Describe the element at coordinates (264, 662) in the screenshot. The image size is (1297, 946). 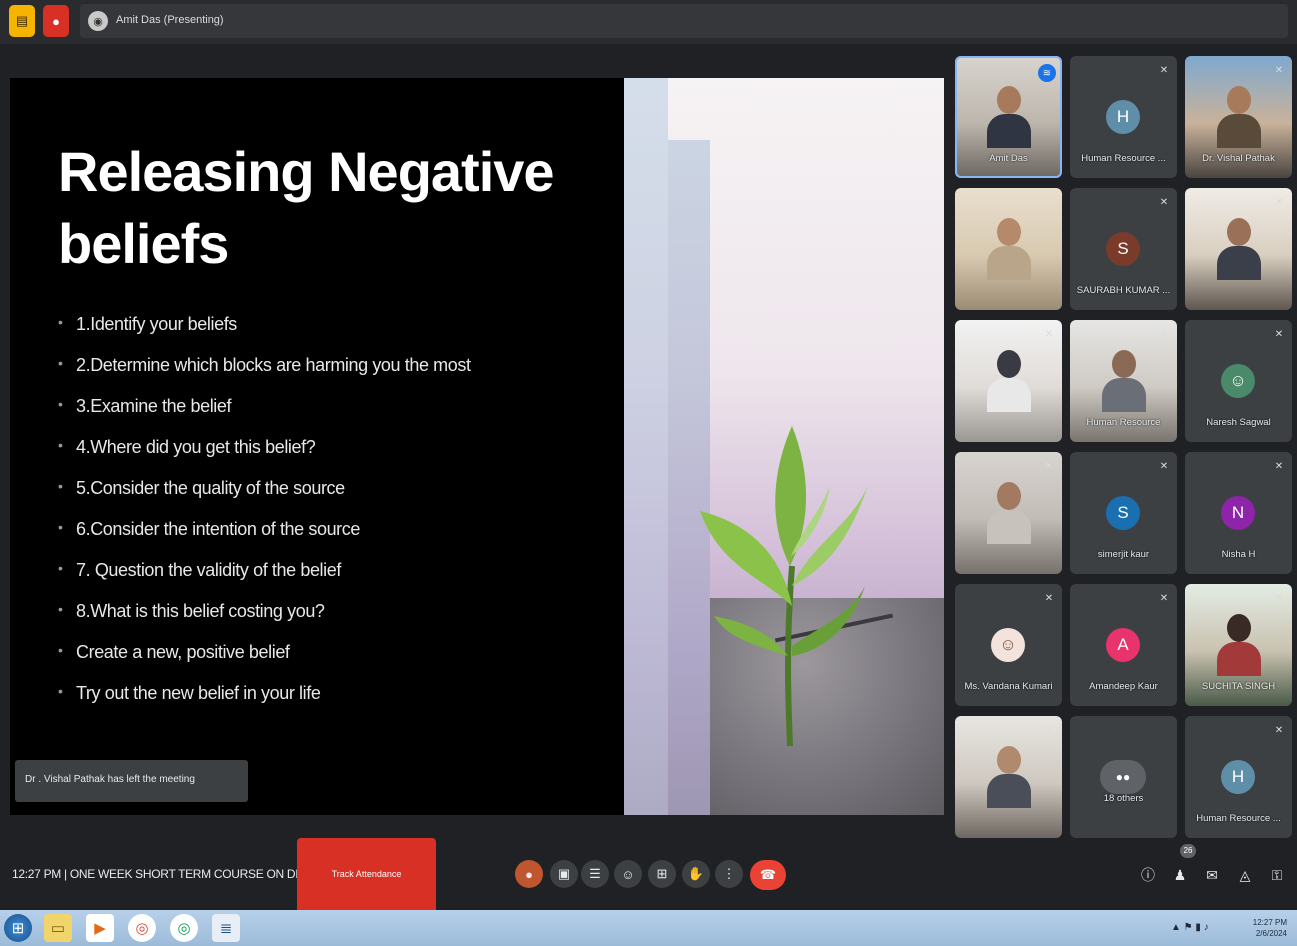
I see `slide-bullet: Create a new, positive belief` at that location.